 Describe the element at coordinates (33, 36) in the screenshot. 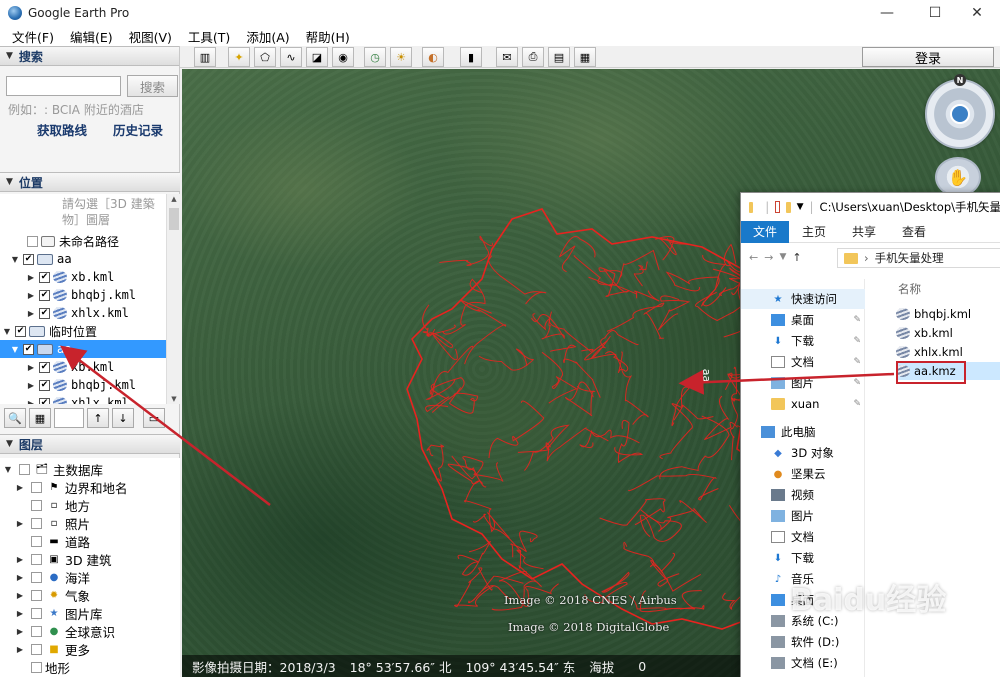

I see `menu-file: 文件(F)` at that location.